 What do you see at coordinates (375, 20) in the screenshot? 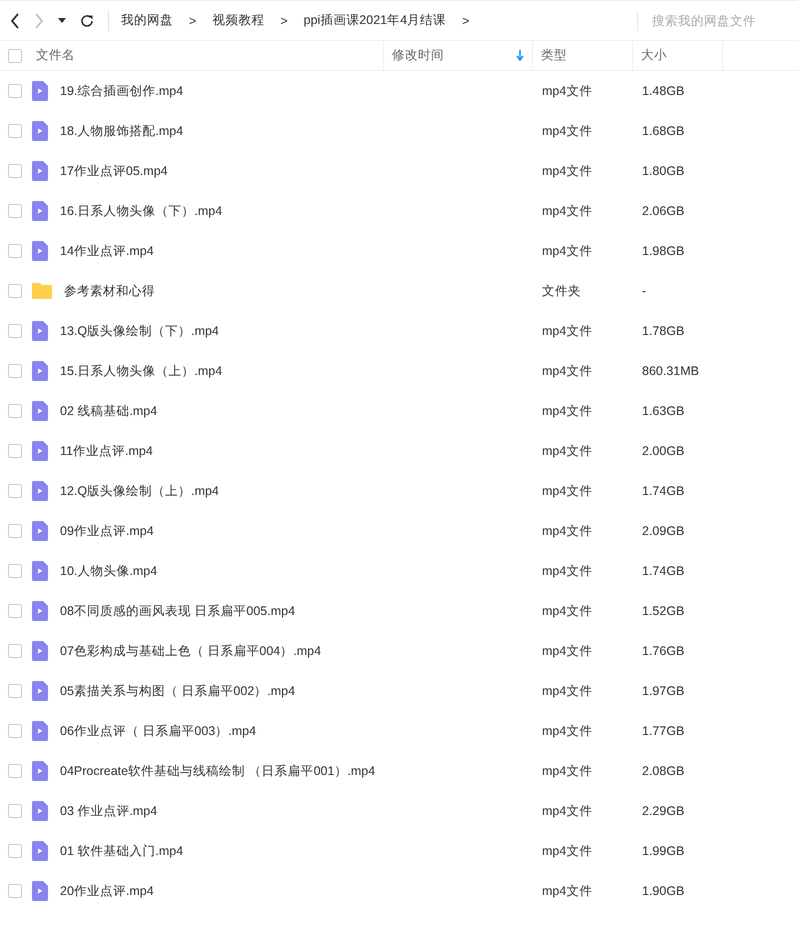
I see `breadcrumb-link: ppi插画课2021年4月结课` at bounding box center [375, 20].